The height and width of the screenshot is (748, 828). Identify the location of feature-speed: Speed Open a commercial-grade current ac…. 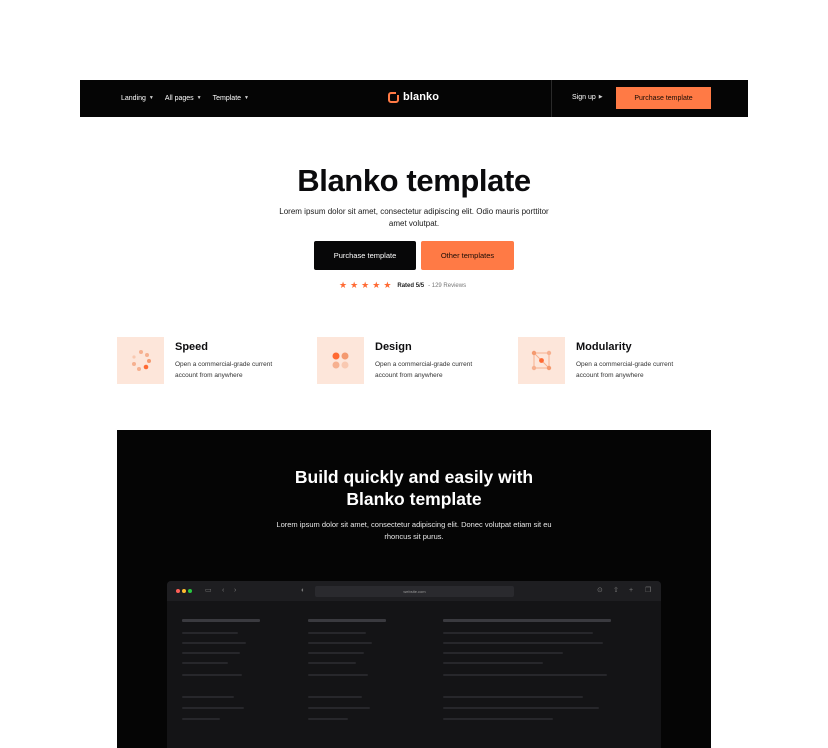
(206, 360).